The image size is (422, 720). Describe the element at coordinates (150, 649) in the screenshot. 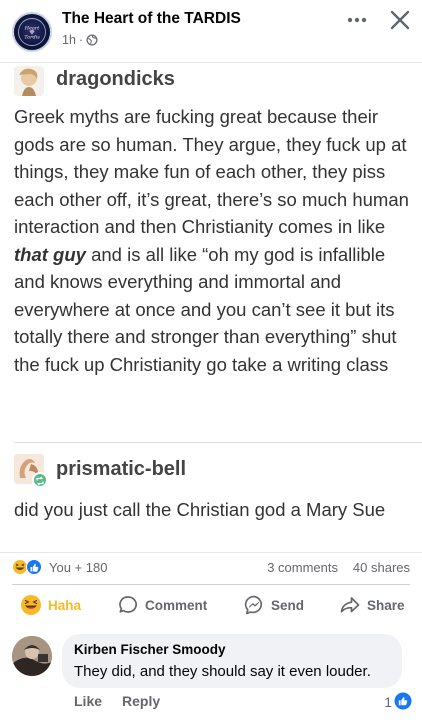

I see `comment-author: Kirben Fischer Smoody` at that location.